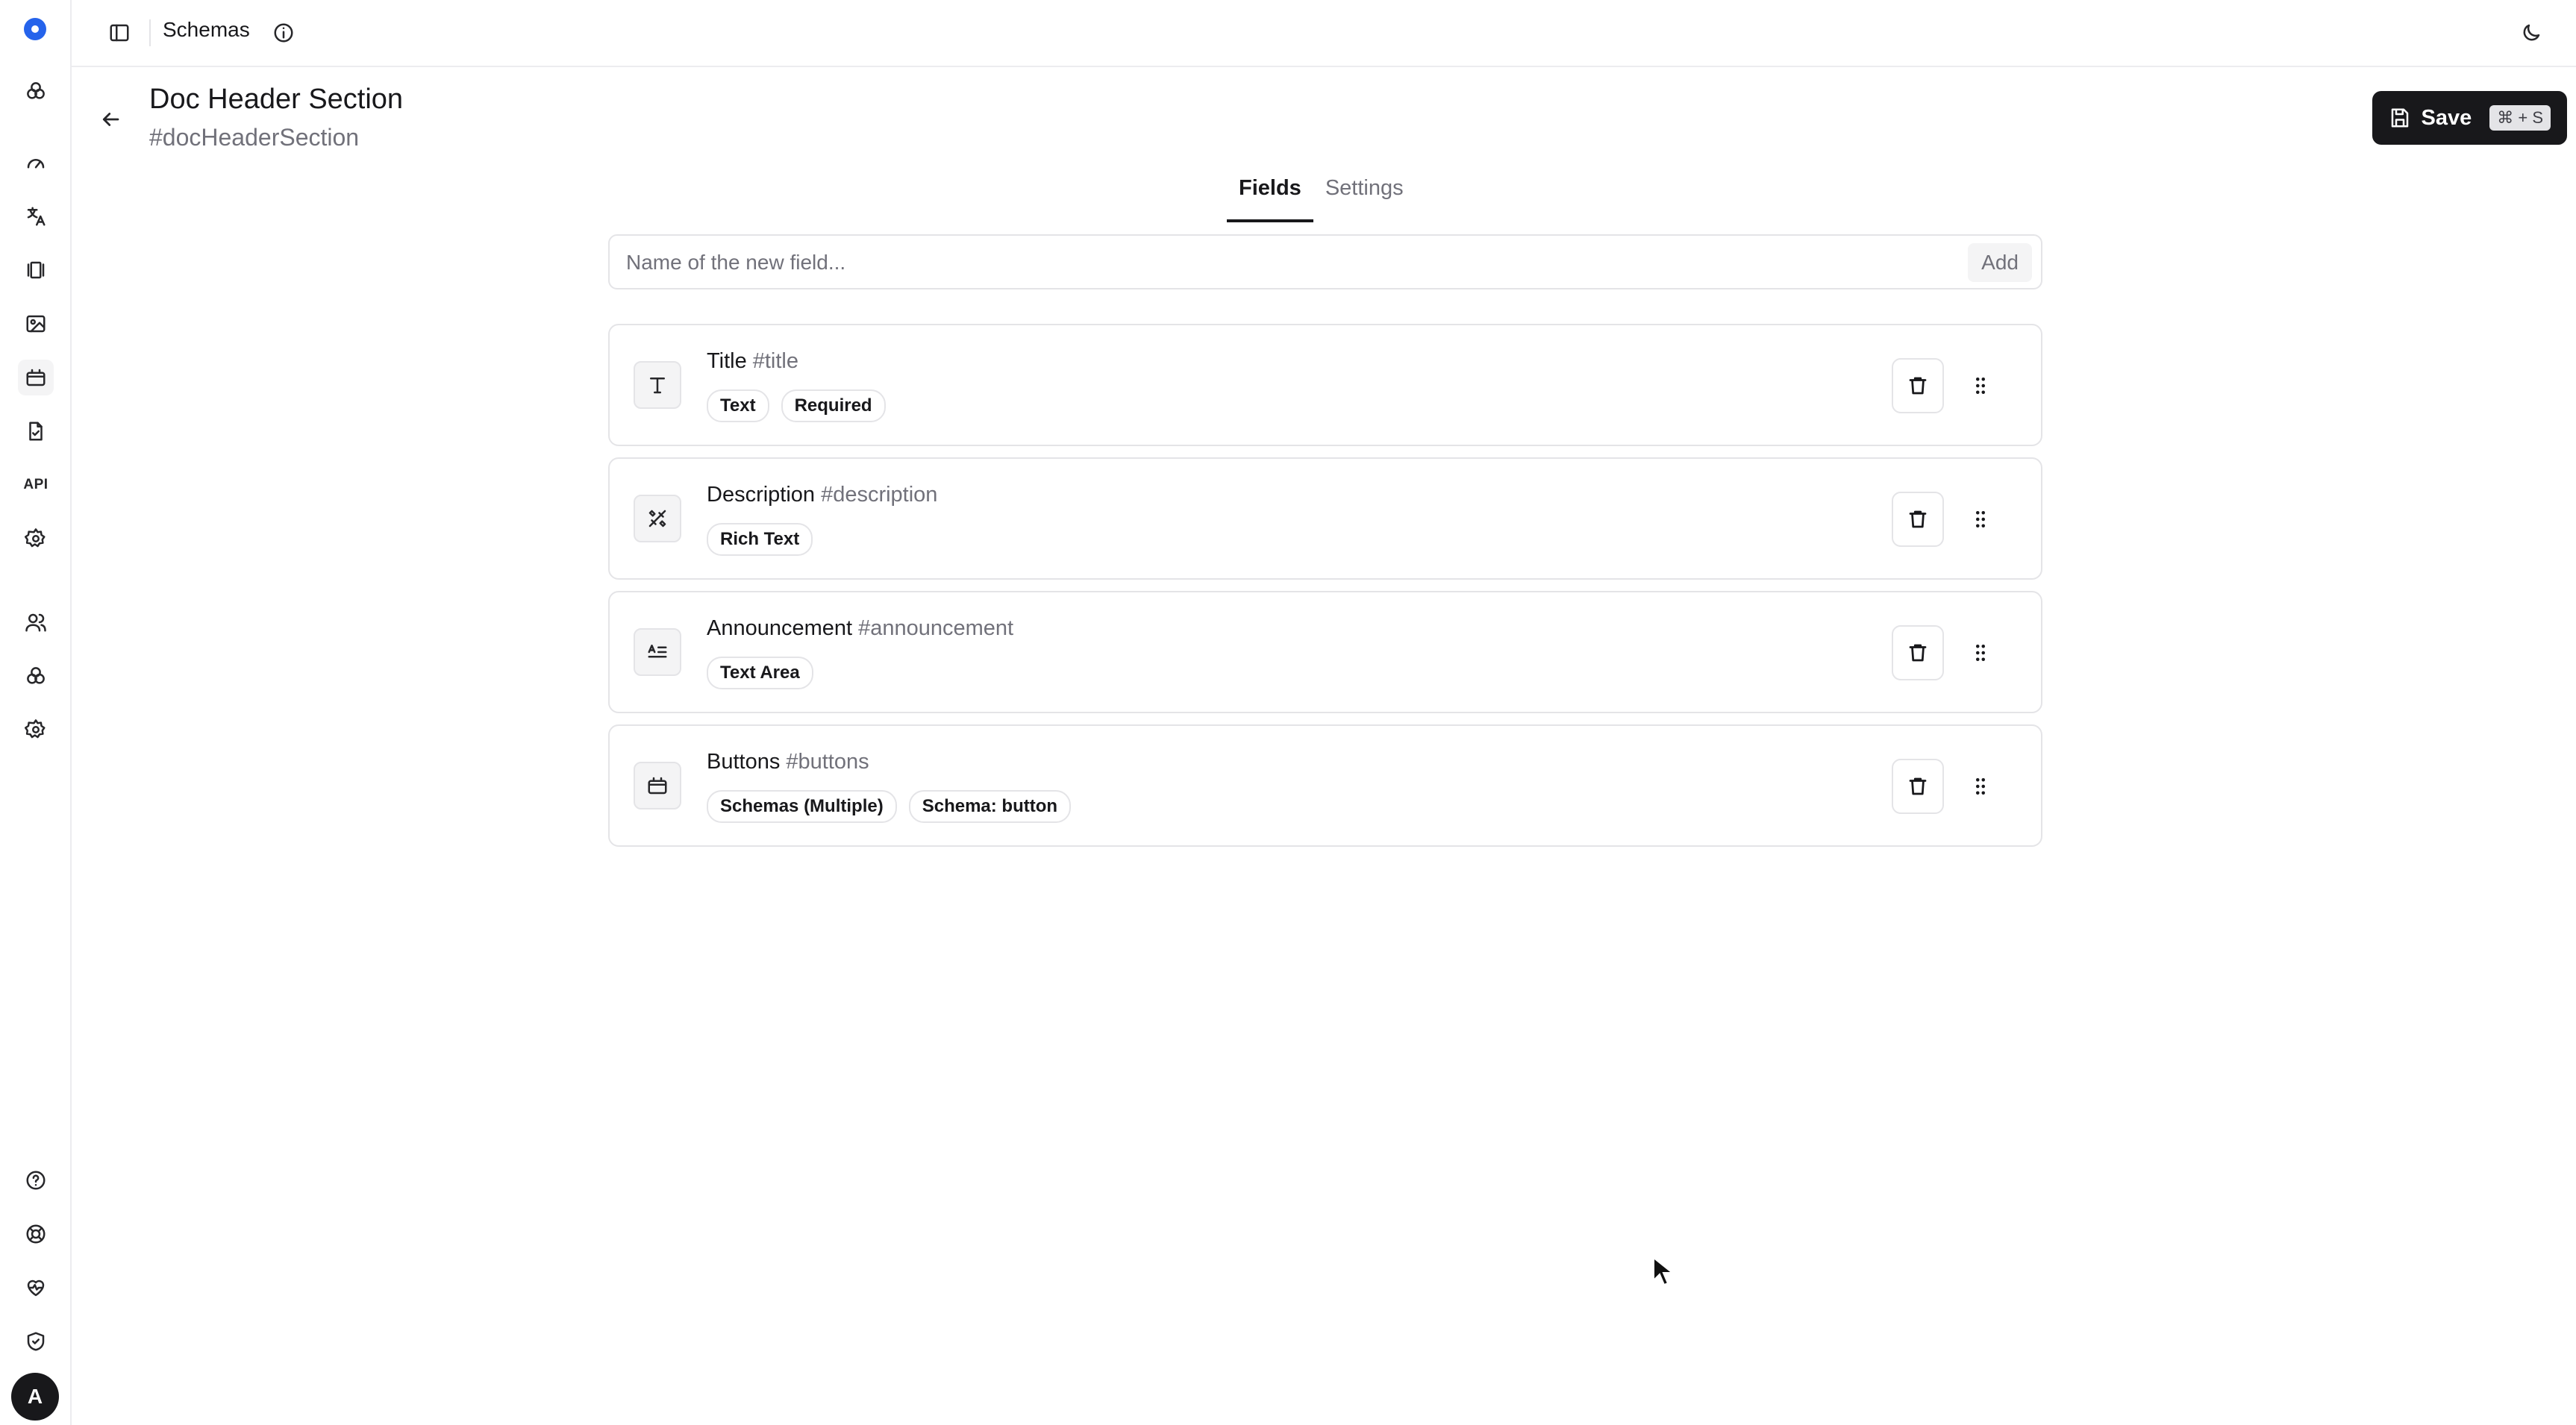  Describe the element at coordinates (36, 324) in the screenshot. I see `media-image-icon` at that location.